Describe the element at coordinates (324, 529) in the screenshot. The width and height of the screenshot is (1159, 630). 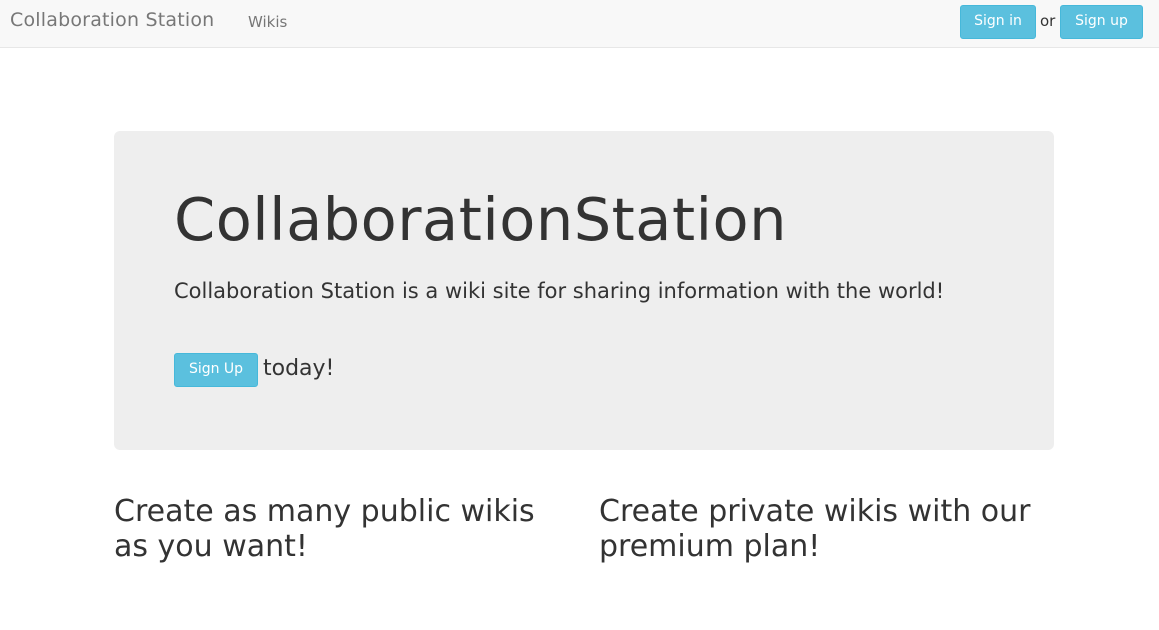
I see `feature-heading-public: Create as many public wikis as you want!` at that location.